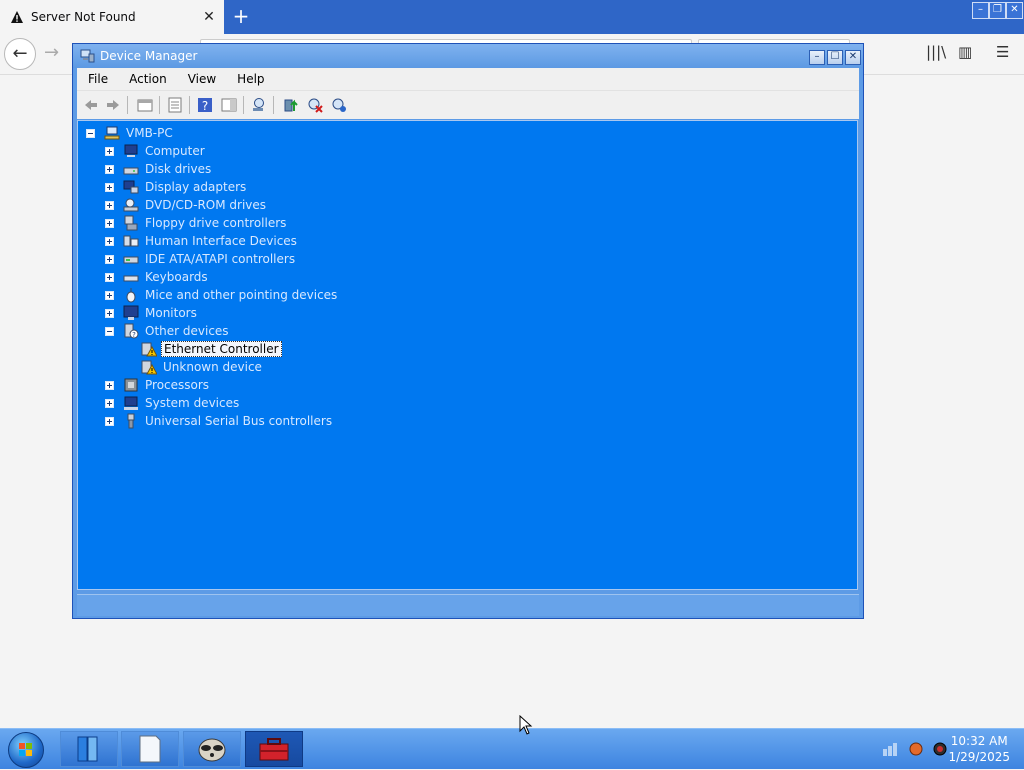 Image resolution: width=1024 pixels, height=770 pixels. What do you see at coordinates (220, 259) in the screenshot?
I see `tree-item-label: IDE ATA/ATAPI controllers` at bounding box center [220, 259].